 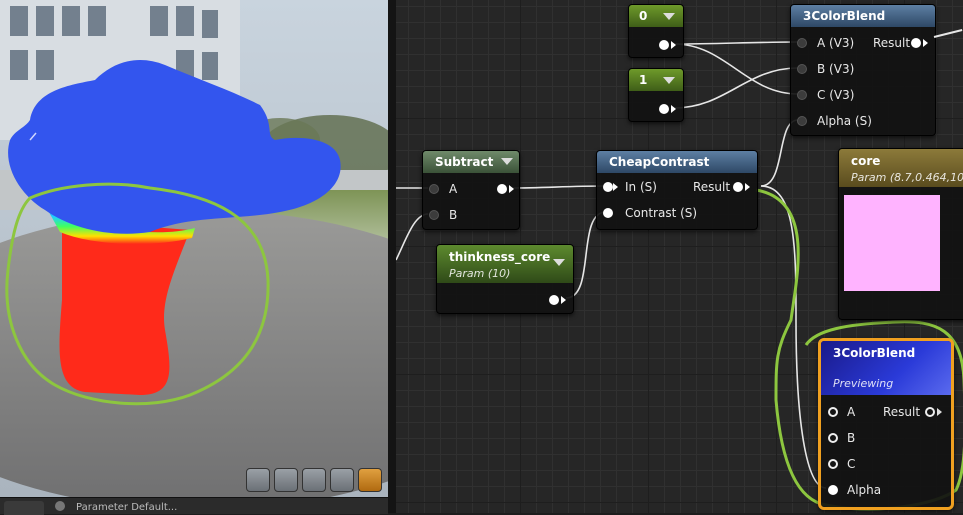 I want to click on input-label-alpha: Alpha, so click(x=864, y=490).